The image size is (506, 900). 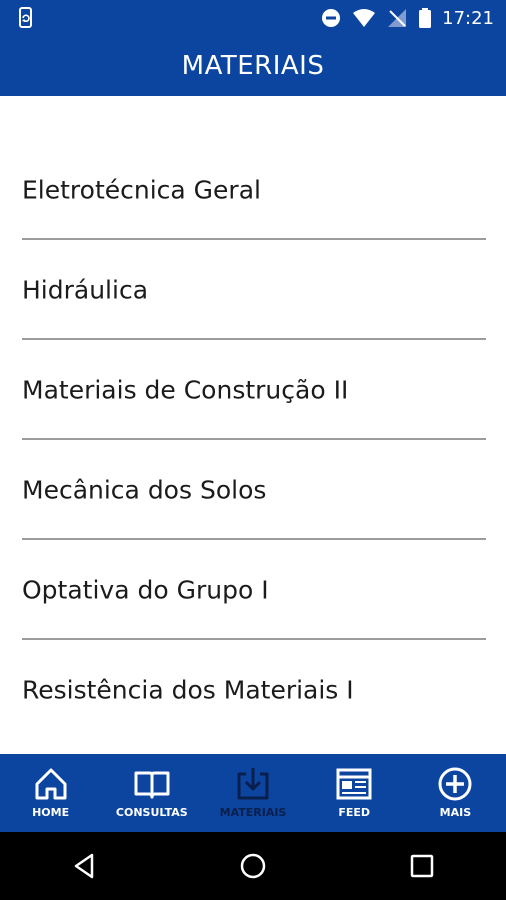 I want to click on material-label: Materiais de Construção II, so click(x=185, y=390).